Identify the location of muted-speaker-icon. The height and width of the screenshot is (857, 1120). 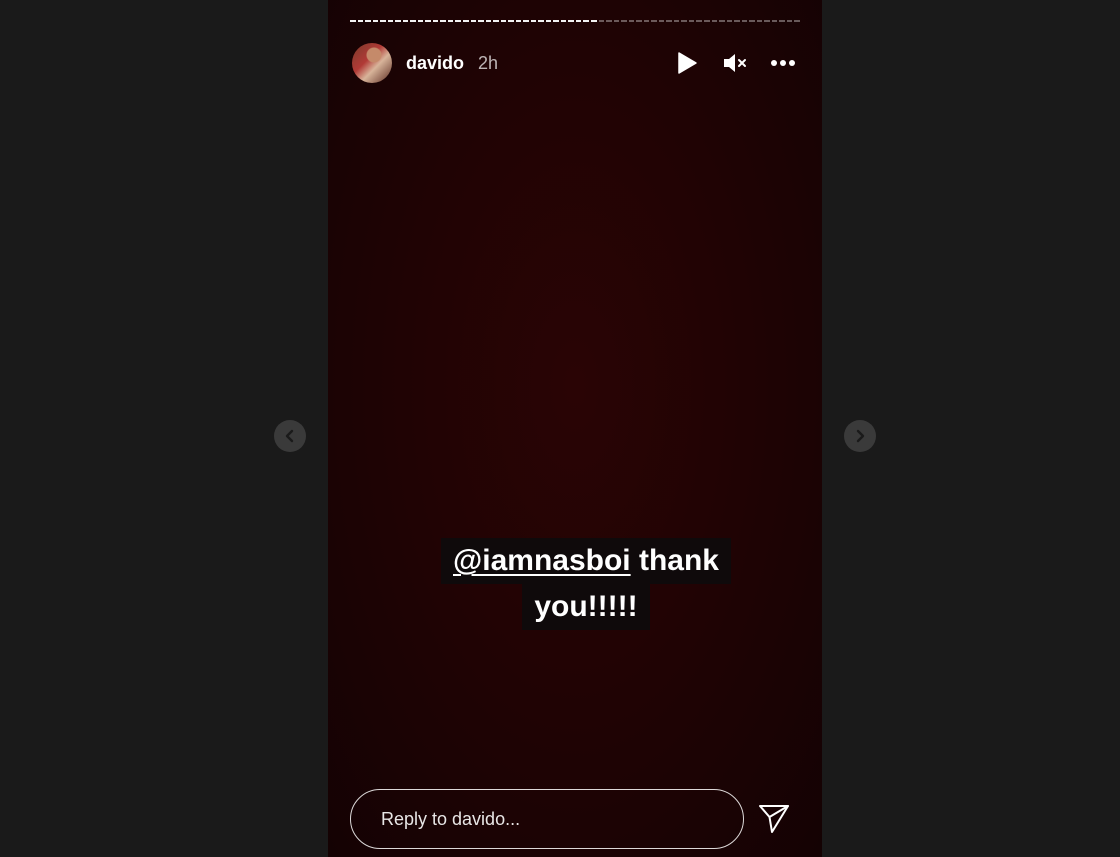
(735, 63).